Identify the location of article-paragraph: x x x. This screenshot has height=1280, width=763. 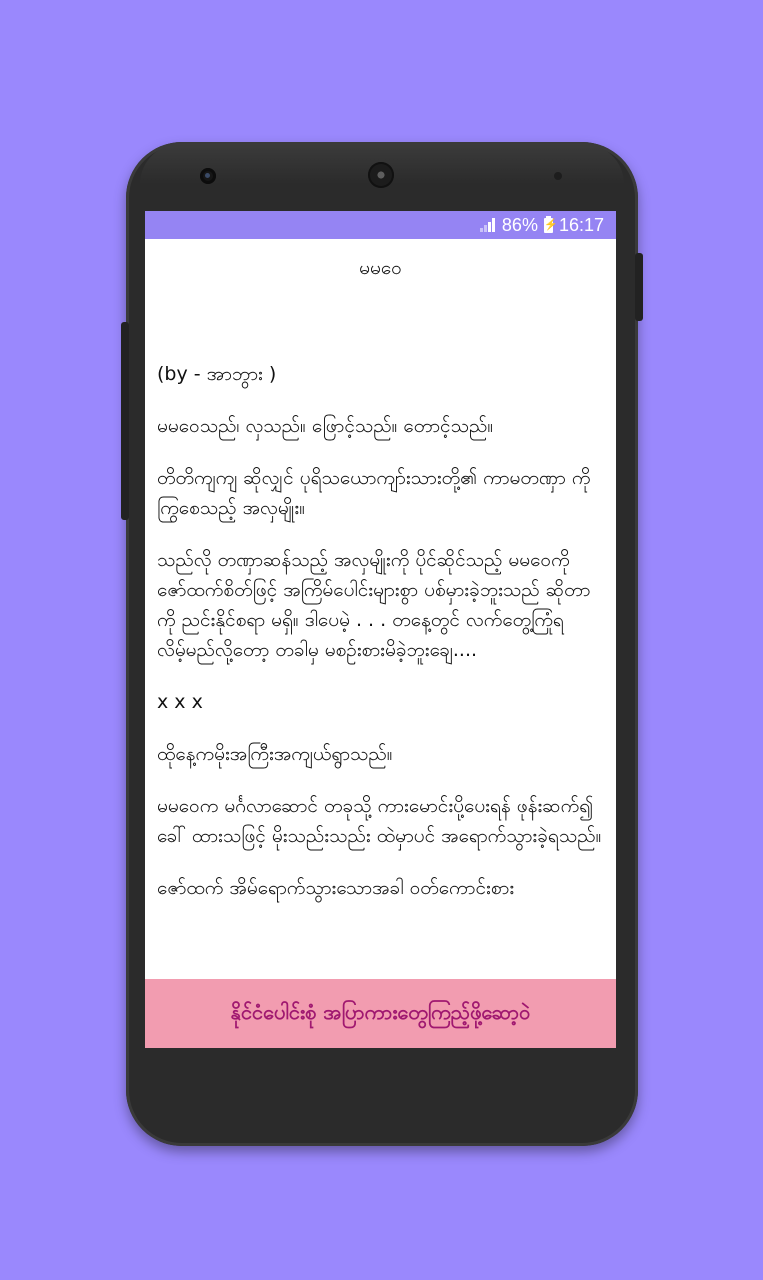
(180, 702).